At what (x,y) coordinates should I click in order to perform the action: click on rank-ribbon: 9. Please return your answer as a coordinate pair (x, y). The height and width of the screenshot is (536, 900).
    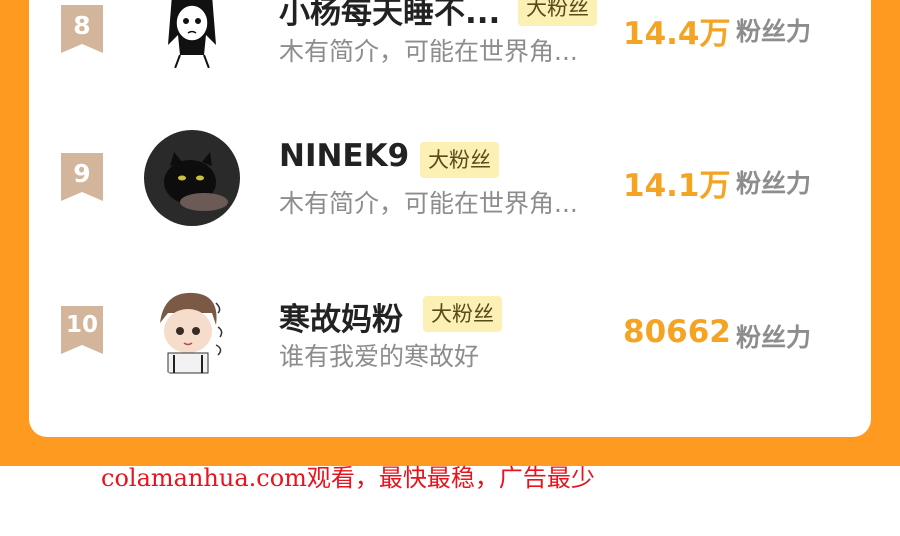
    Looking at the image, I should click on (82, 177).